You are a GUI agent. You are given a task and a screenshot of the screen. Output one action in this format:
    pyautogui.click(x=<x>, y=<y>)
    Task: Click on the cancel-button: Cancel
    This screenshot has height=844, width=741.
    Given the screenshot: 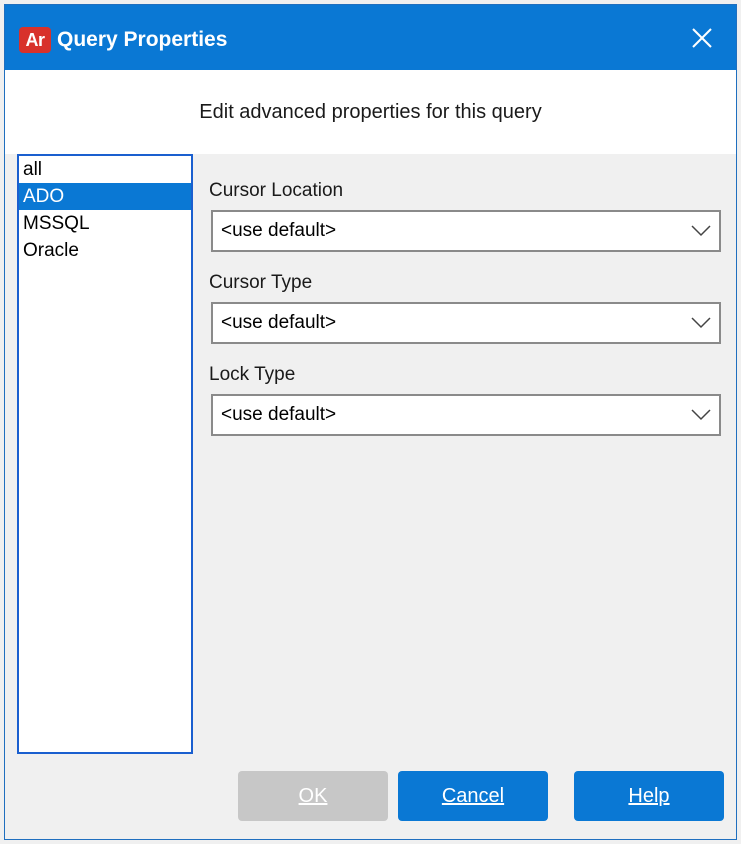 What is the action you would take?
    pyautogui.click(x=473, y=796)
    